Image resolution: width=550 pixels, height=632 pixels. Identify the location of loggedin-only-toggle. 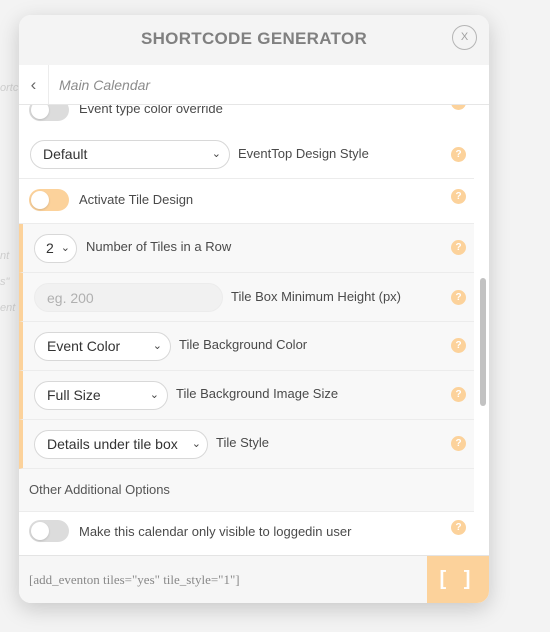
(49, 531).